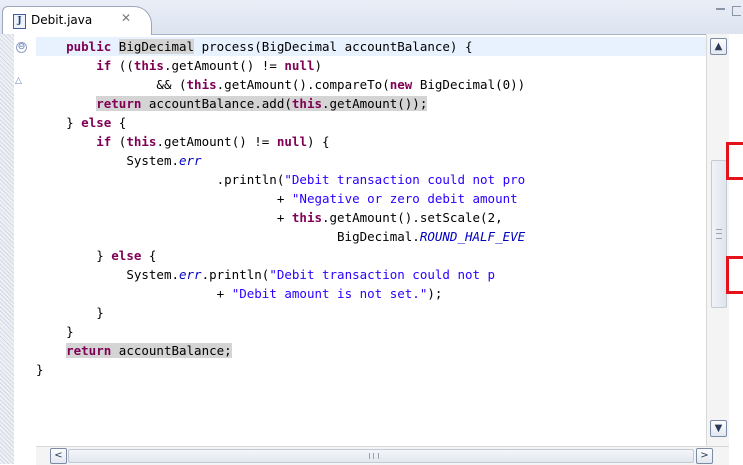 The height and width of the screenshot is (465, 743). Describe the element at coordinates (435, 293) in the screenshot. I see `code-token: );` at that location.